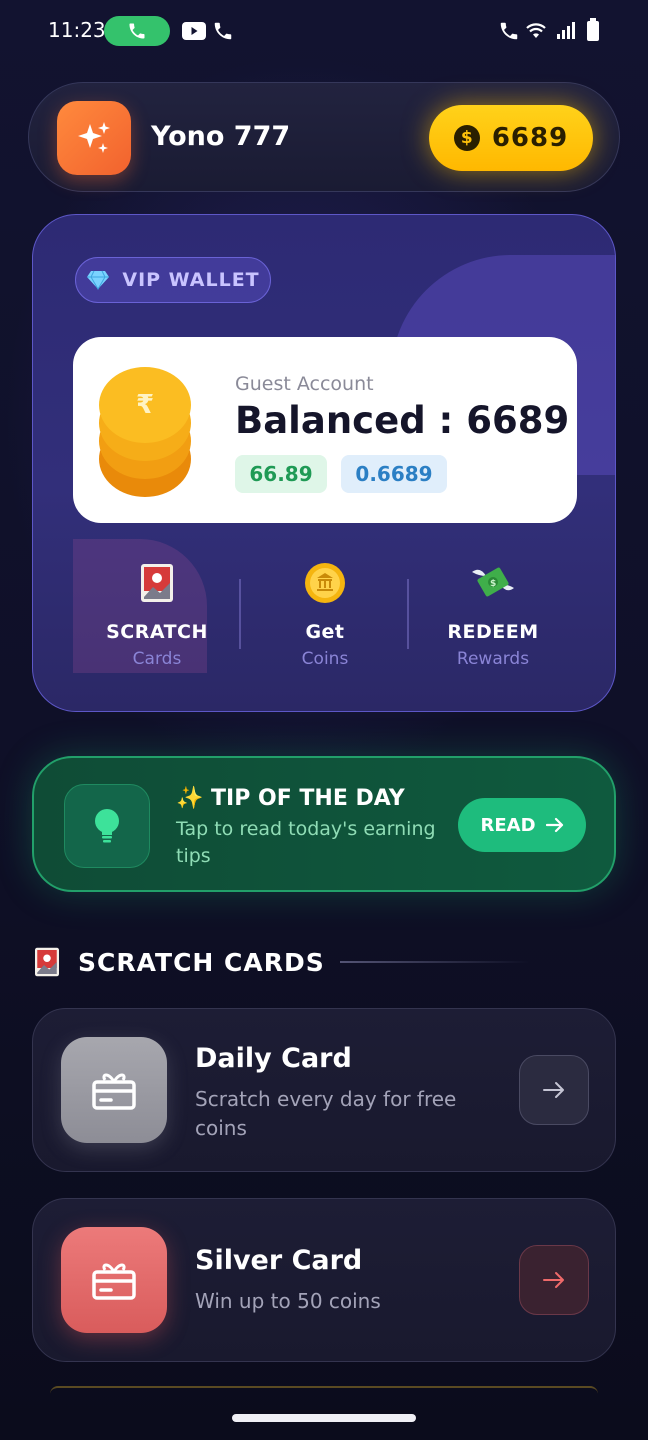  I want to click on wifi-icon, so click(536, 30).